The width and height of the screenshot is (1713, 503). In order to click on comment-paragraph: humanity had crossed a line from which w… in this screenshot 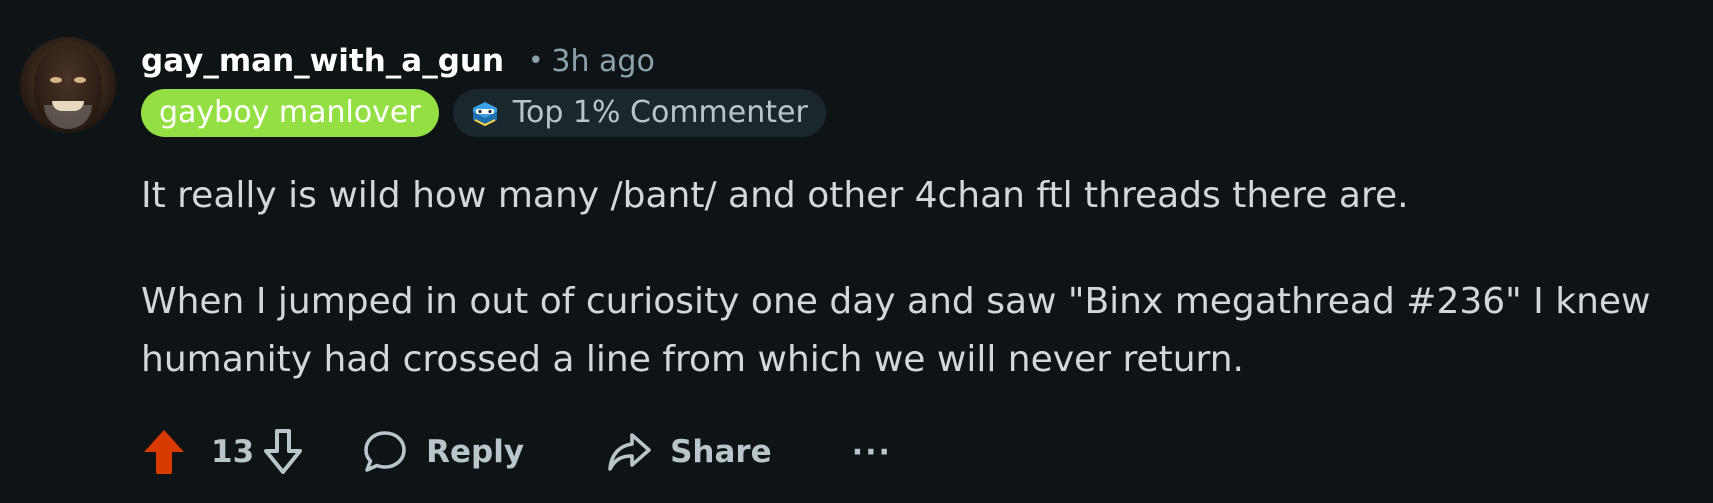, I will do `click(692, 359)`.